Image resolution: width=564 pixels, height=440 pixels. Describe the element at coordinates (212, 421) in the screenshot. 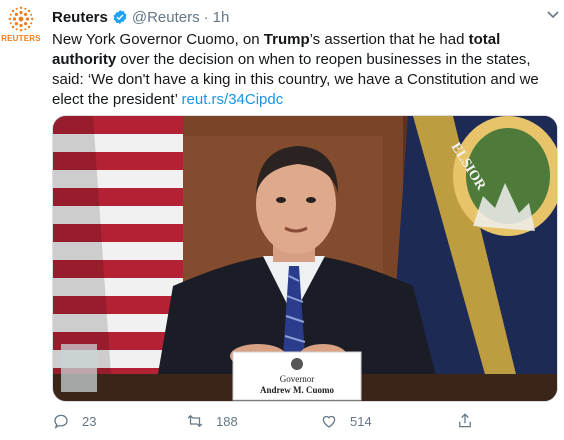

I see `retweet-button: 188` at that location.